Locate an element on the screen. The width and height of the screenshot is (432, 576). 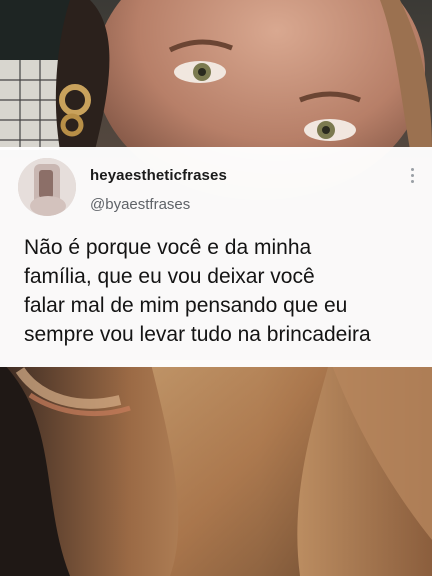
more-vertical-icon is located at coordinates (412, 179).